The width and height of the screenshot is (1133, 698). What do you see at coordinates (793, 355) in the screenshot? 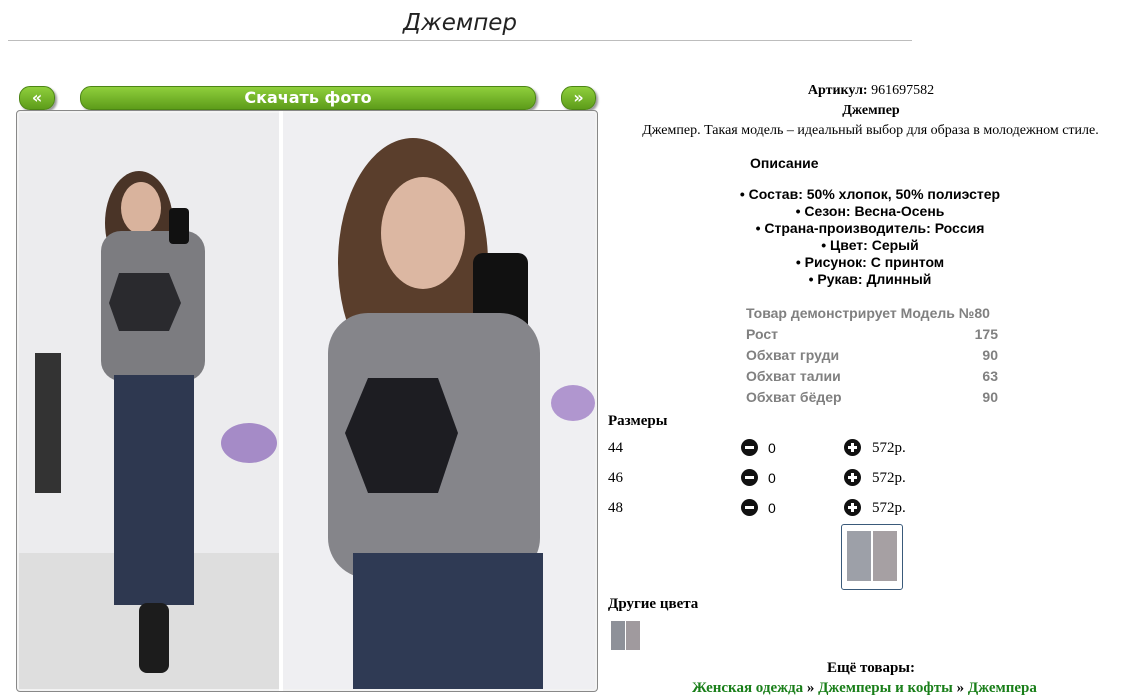
I see `model-label: Обхват груди` at bounding box center [793, 355].